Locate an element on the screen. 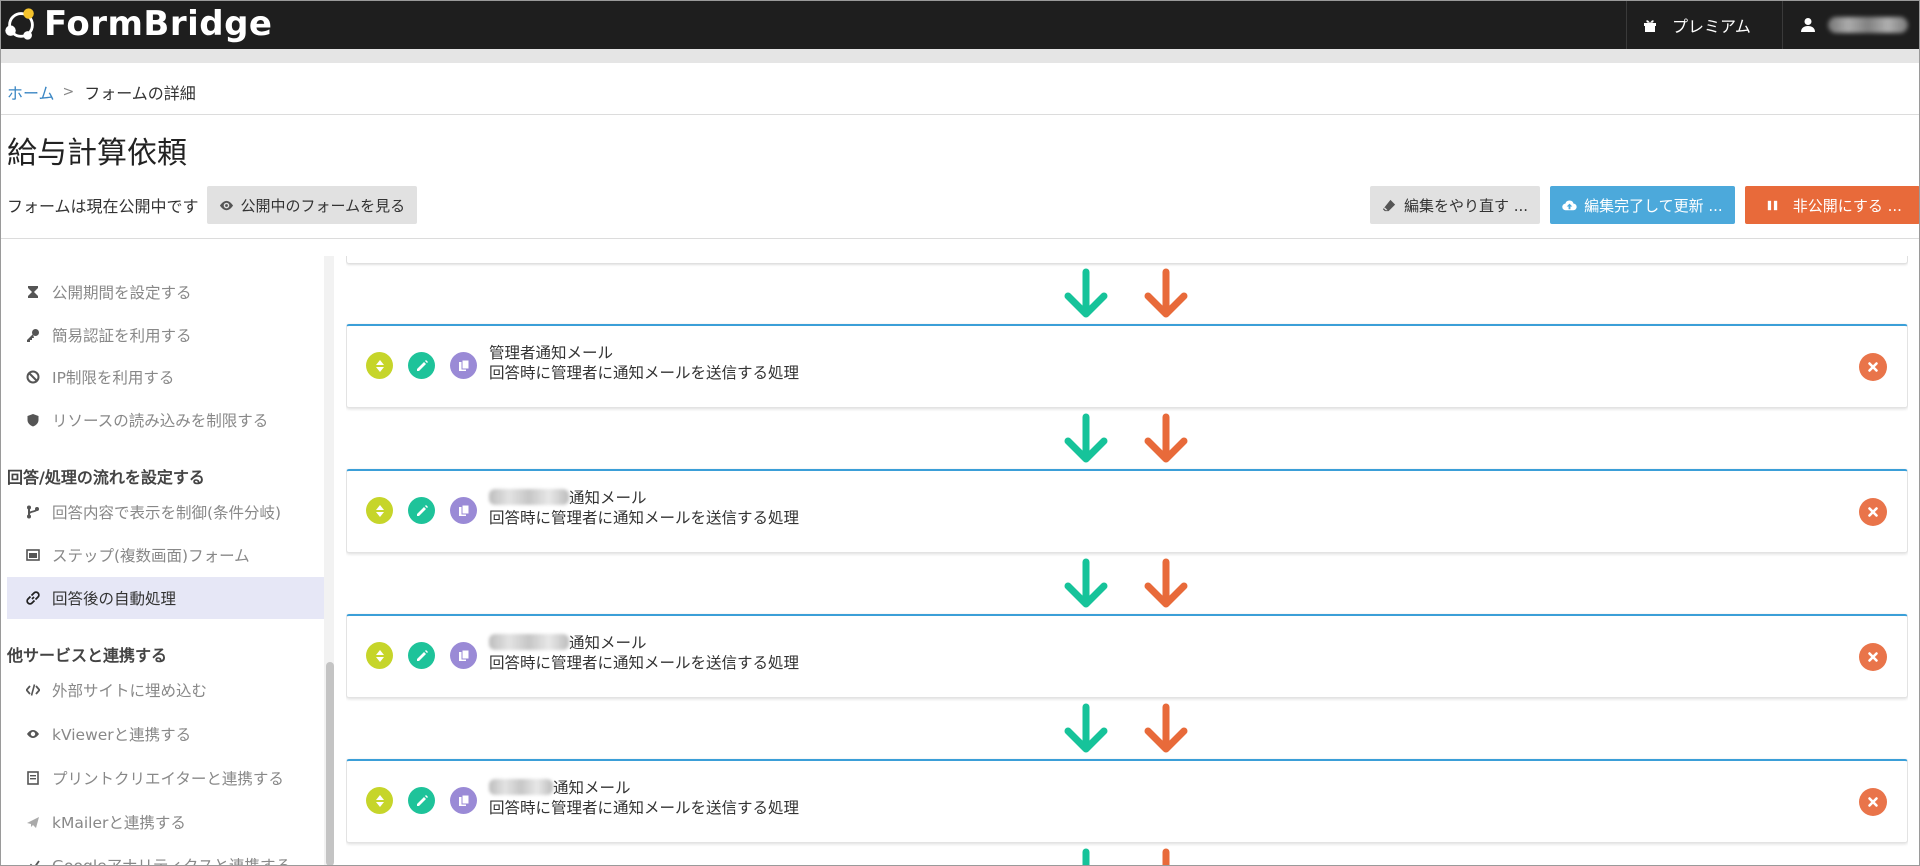 This screenshot has height=866, width=1920. brand-logo: FormBridge is located at coordinates (137, 24).